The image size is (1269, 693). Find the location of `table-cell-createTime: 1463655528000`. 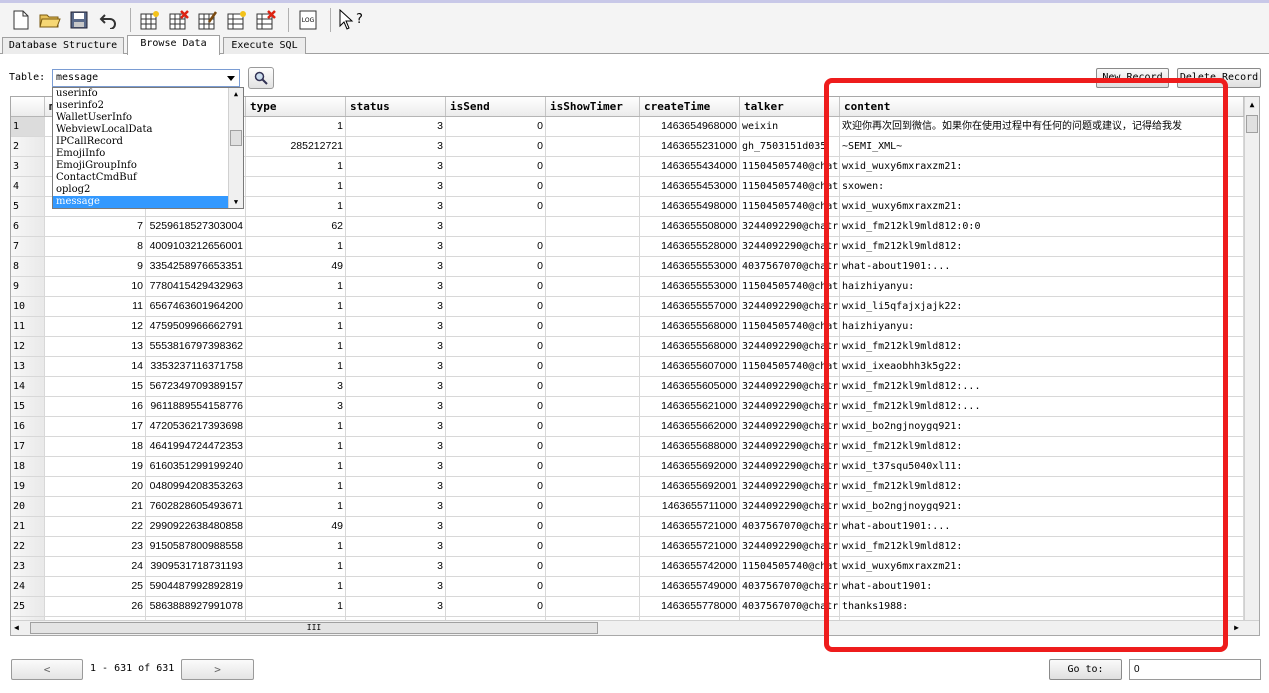

table-cell-createTime: 1463655528000 is located at coordinates (690, 247).